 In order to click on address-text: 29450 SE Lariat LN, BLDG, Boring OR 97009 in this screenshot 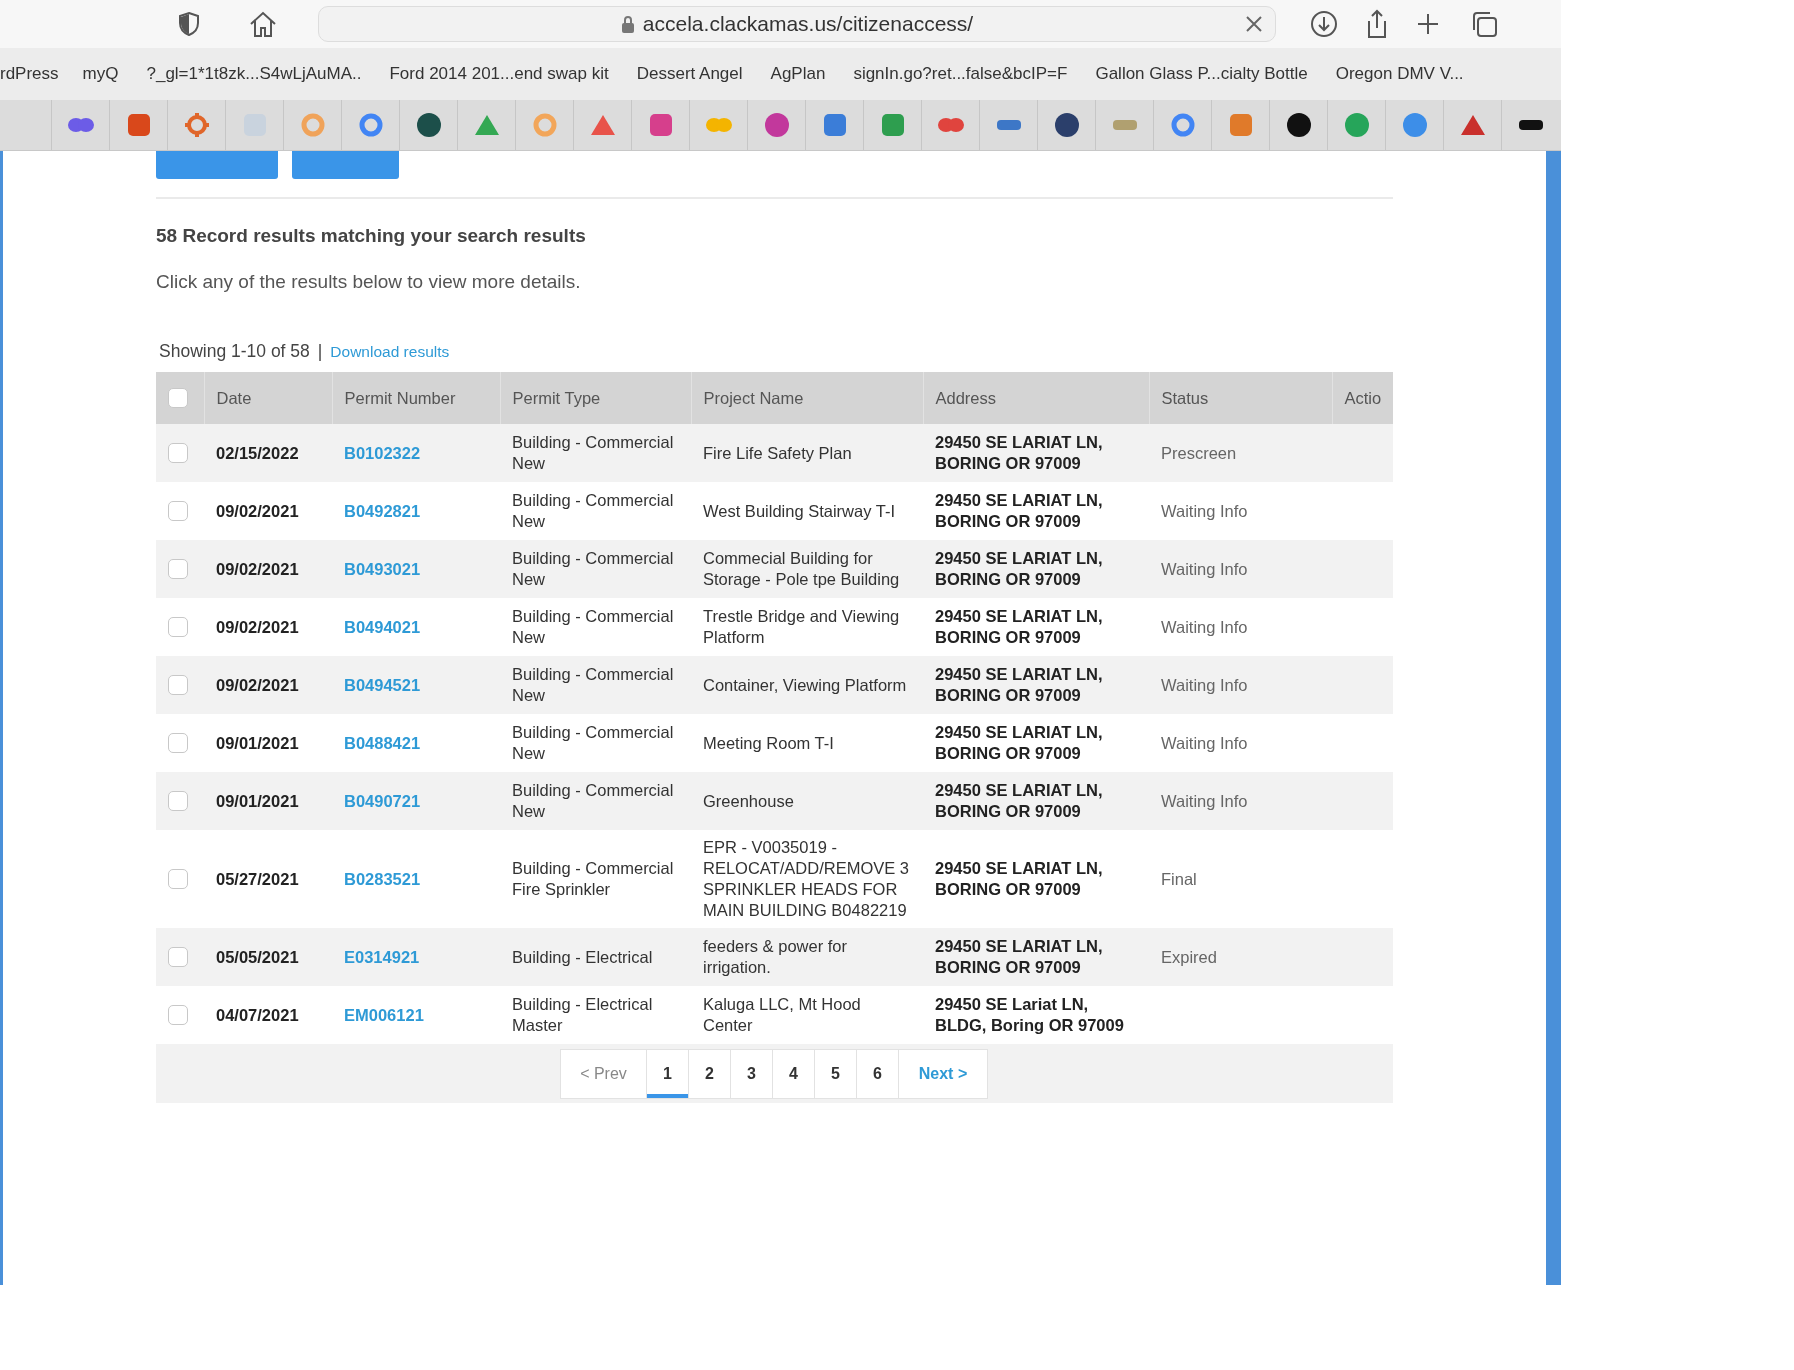, I will do `click(1029, 1014)`.